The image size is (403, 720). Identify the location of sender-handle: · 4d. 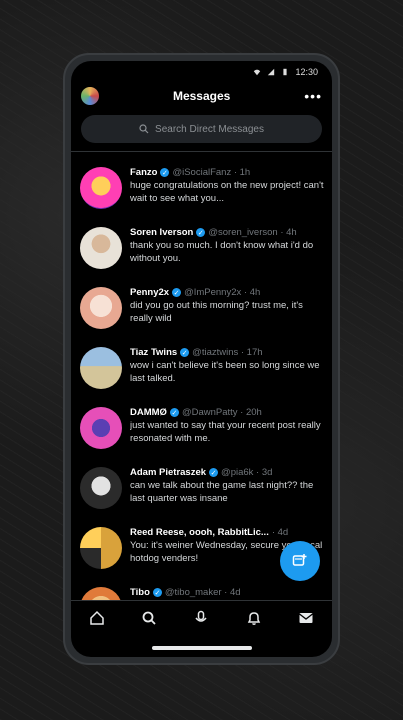
(280, 532).